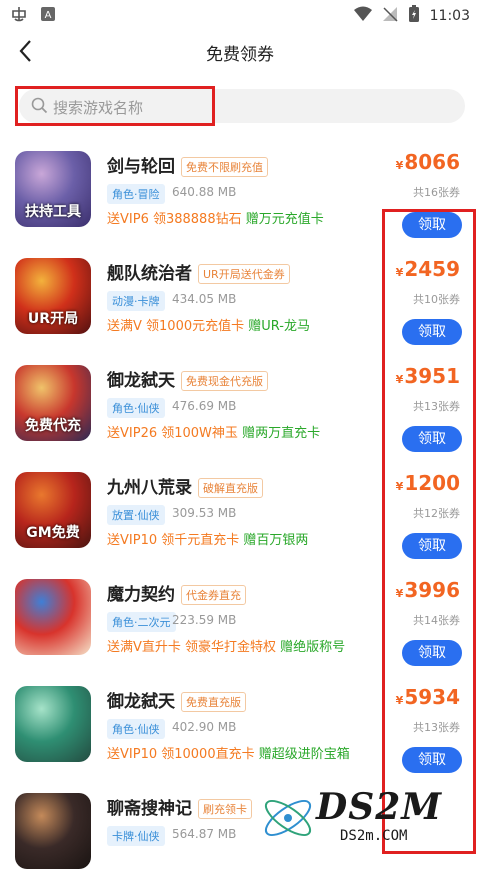  Describe the element at coordinates (204, 192) in the screenshot. I see `file-size: 640.88 MB` at that location.